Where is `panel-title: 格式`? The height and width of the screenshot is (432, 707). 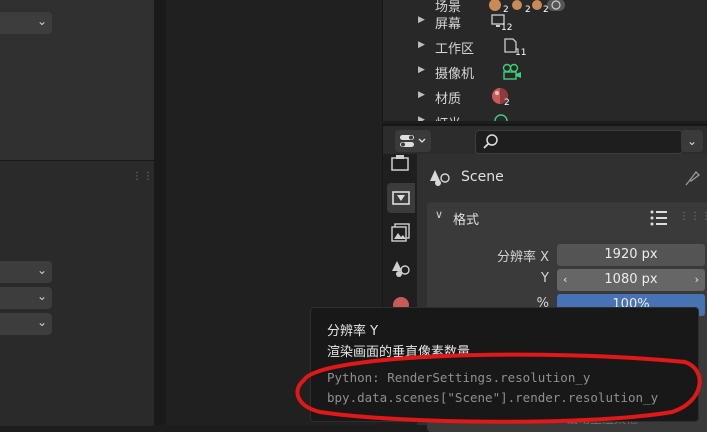 panel-title: 格式 is located at coordinates (466, 220).